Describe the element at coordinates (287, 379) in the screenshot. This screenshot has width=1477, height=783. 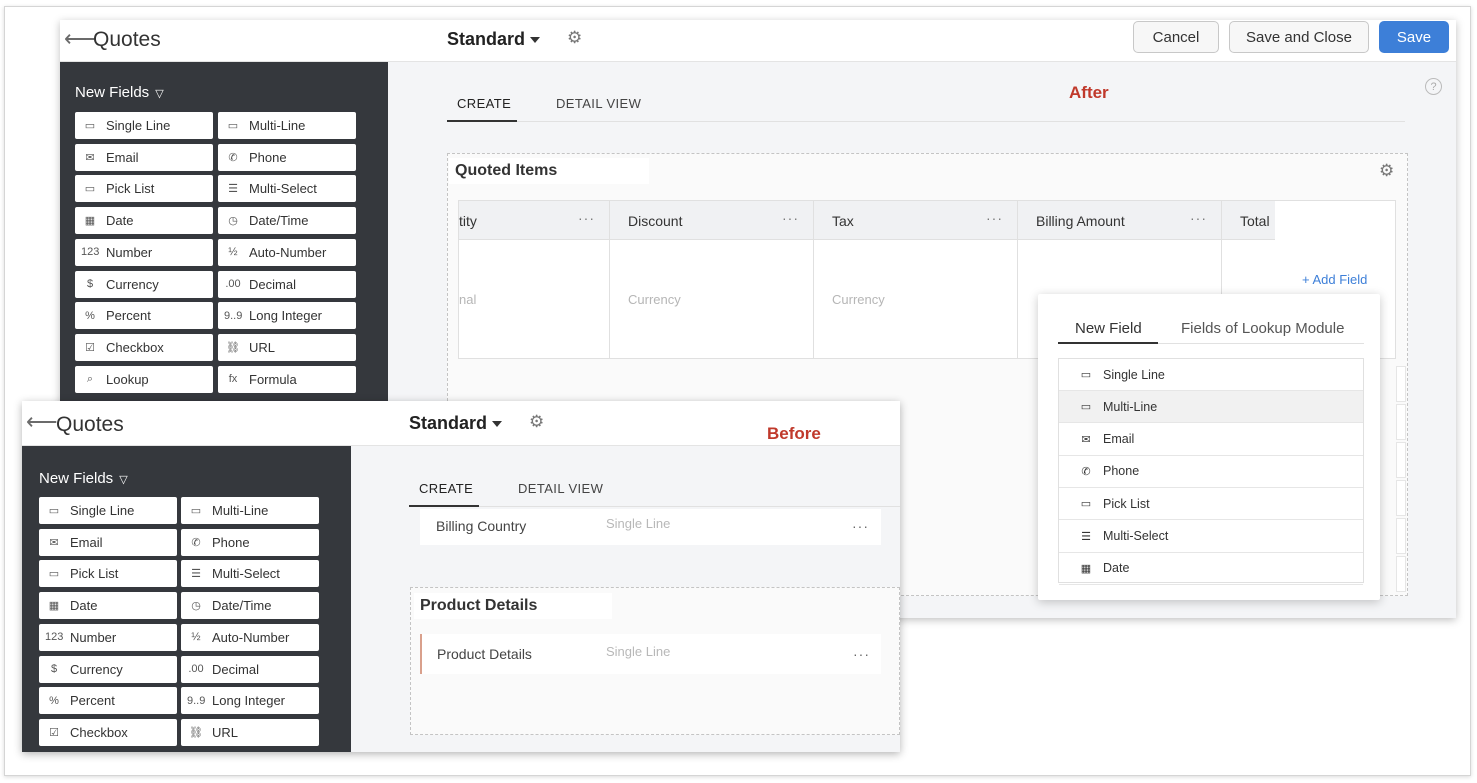
I see `field-type-formula: fx Formula` at that location.